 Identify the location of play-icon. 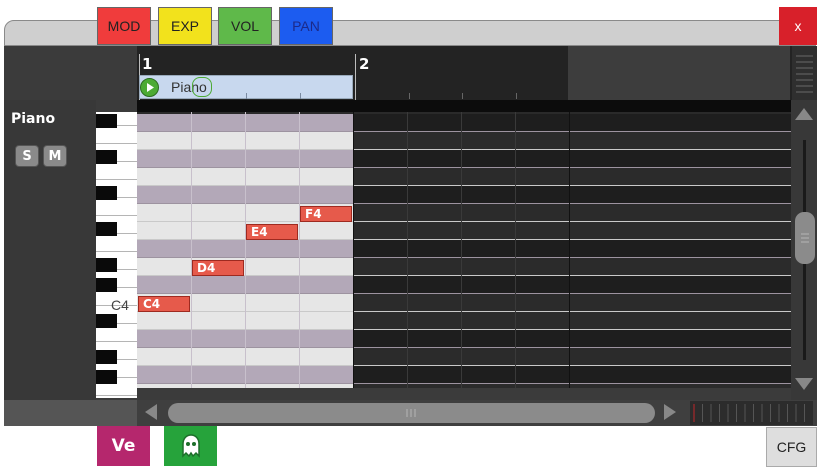
(149, 87).